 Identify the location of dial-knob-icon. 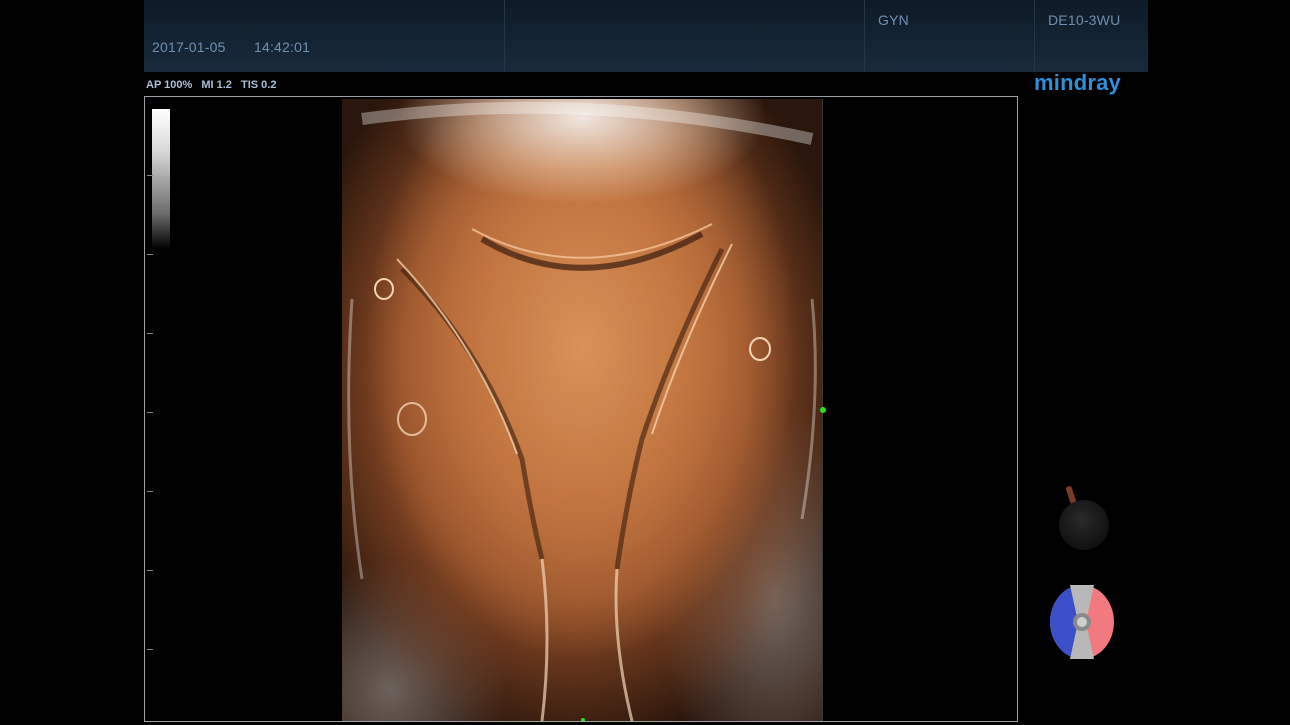
(1084, 525).